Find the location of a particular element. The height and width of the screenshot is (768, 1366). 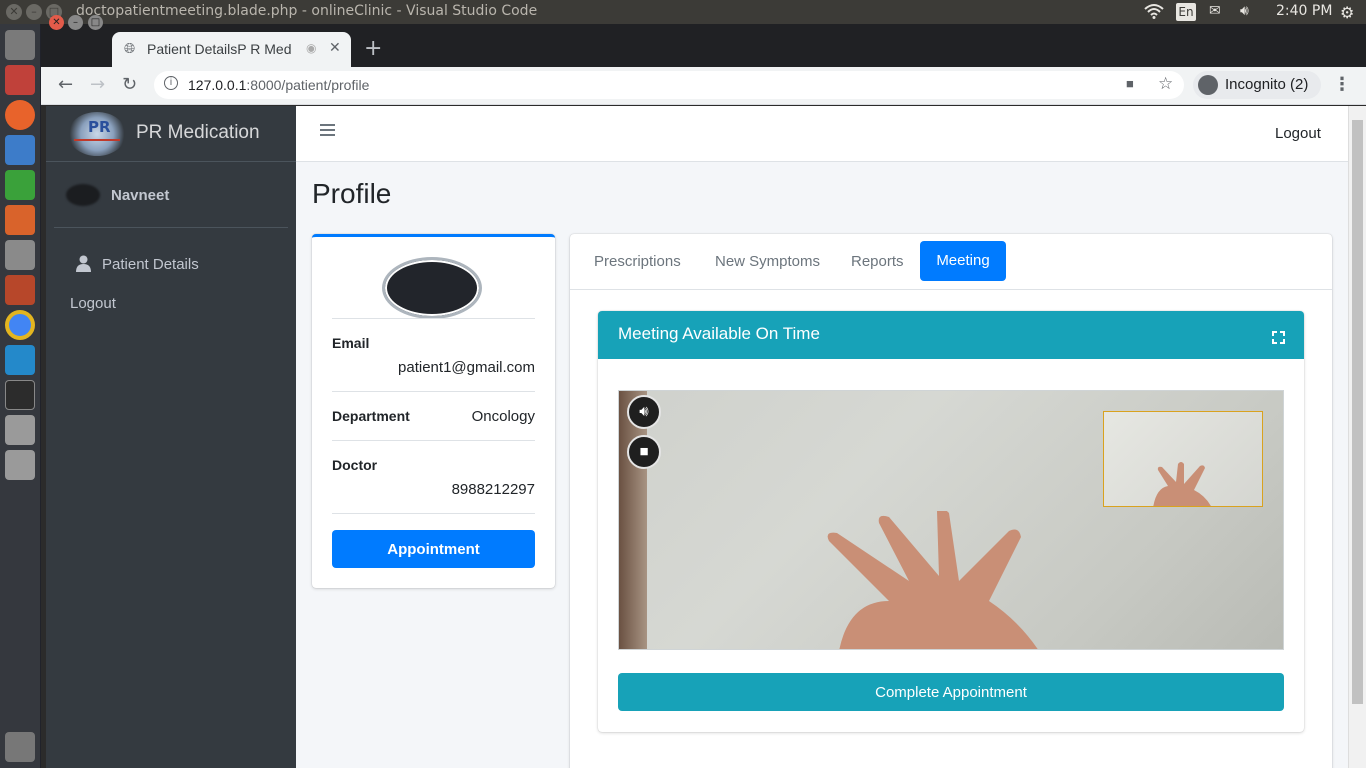

tab-reports: Reports is located at coordinates (877, 261).